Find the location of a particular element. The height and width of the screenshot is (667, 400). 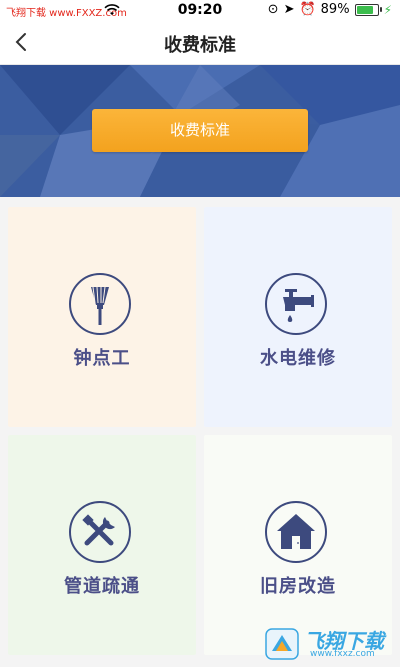

battery-icon is located at coordinates (368, 9).